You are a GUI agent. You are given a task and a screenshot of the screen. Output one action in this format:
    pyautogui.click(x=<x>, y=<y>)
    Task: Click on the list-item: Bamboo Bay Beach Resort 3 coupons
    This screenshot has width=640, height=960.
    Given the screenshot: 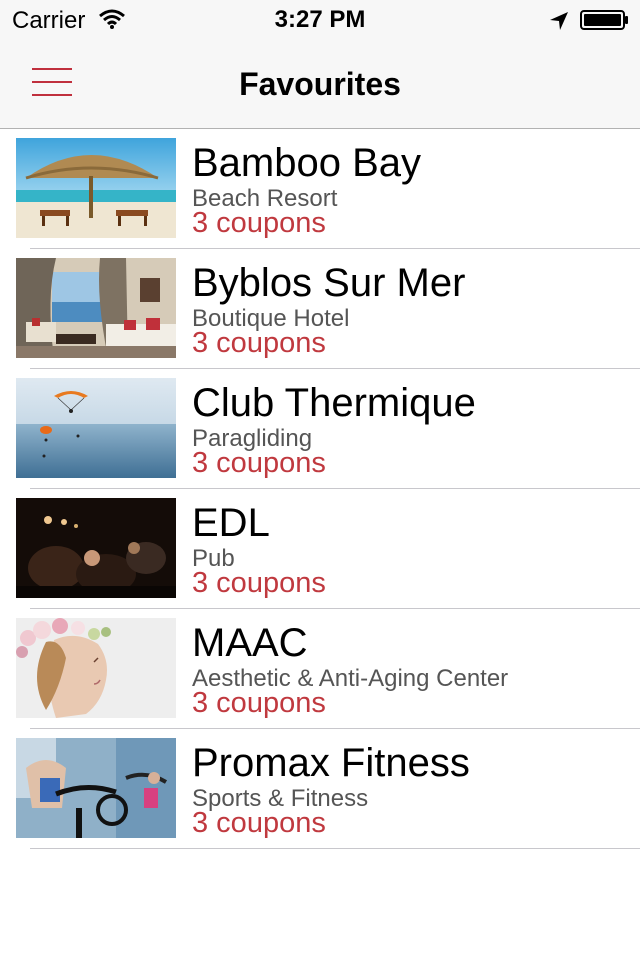 What is the action you would take?
    pyautogui.click(x=320, y=189)
    